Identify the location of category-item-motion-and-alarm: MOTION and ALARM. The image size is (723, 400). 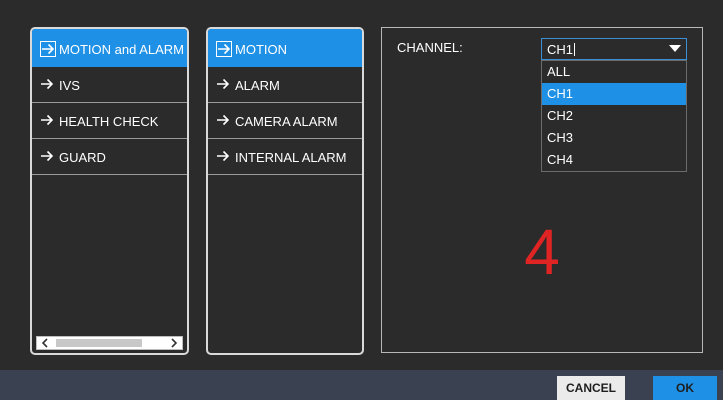
(109, 48).